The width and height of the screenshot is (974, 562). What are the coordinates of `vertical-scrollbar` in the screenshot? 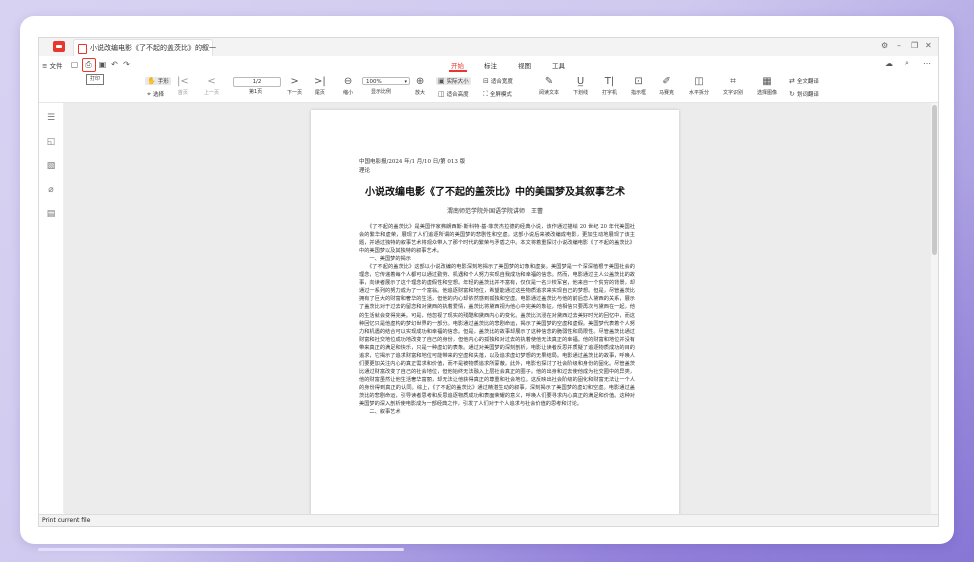 It's located at (934, 308).